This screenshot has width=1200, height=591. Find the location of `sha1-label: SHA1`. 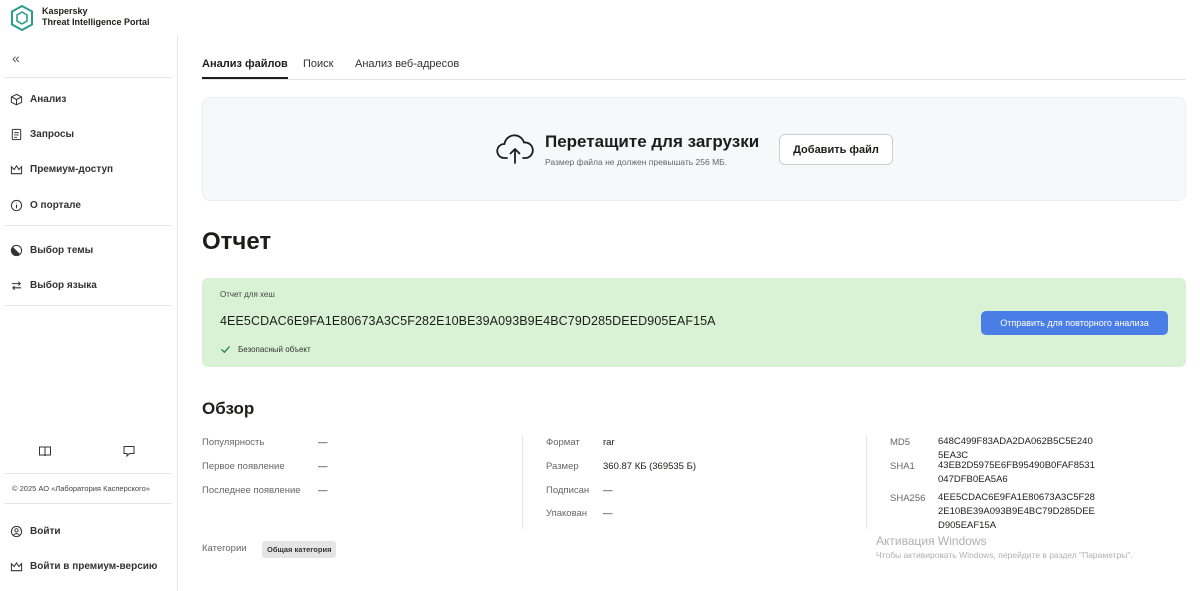

sha1-label: SHA1 is located at coordinates (902, 466).